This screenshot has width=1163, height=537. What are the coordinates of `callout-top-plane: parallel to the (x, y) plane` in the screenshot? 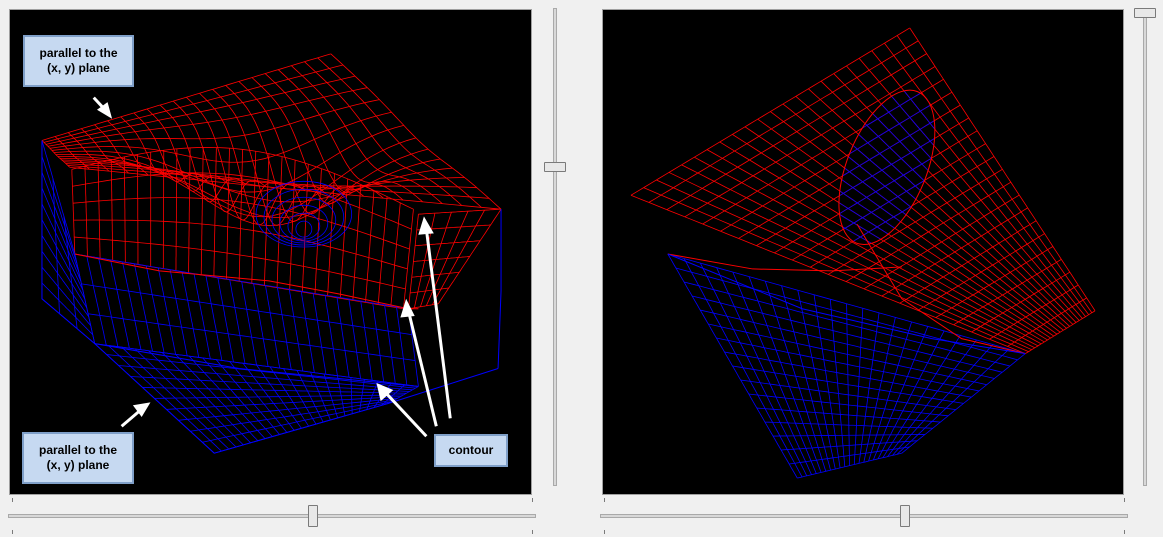 It's located at (78, 61).